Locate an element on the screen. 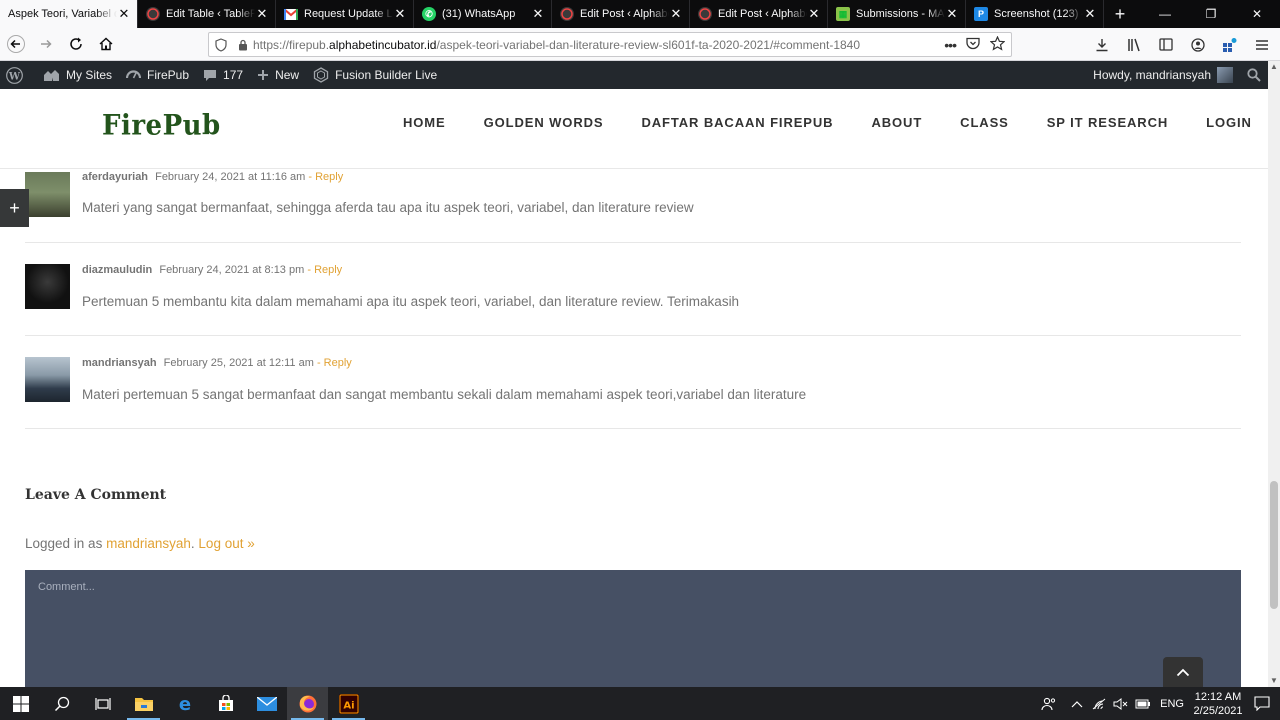 The height and width of the screenshot is (720, 1280). nav-item-about: ABOUT is located at coordinates (896, 122).